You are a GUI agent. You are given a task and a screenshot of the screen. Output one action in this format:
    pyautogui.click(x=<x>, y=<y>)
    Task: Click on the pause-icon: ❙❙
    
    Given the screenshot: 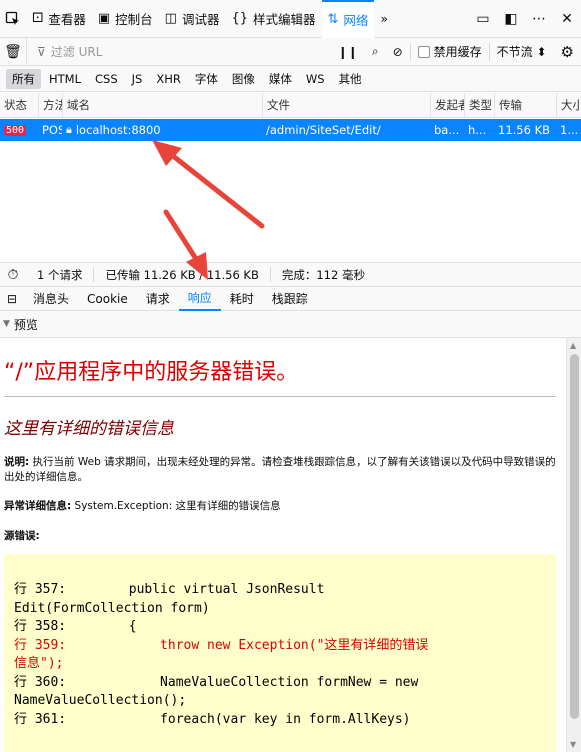 What is the action you would take?
    pyautogui.click(x=347, y=51)
    